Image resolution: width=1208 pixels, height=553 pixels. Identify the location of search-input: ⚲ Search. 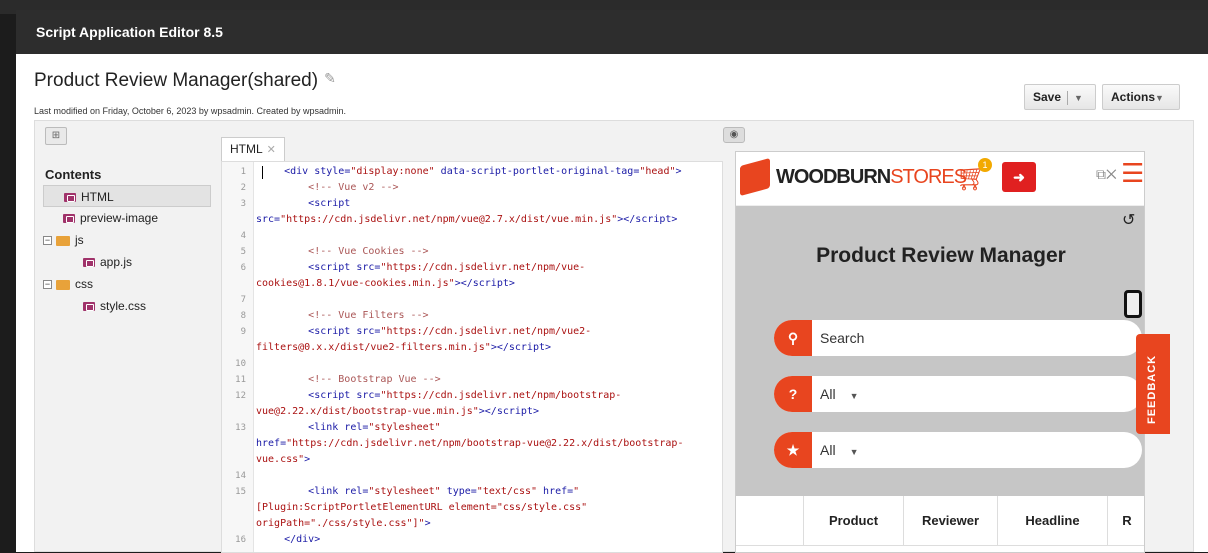
(958, 338).